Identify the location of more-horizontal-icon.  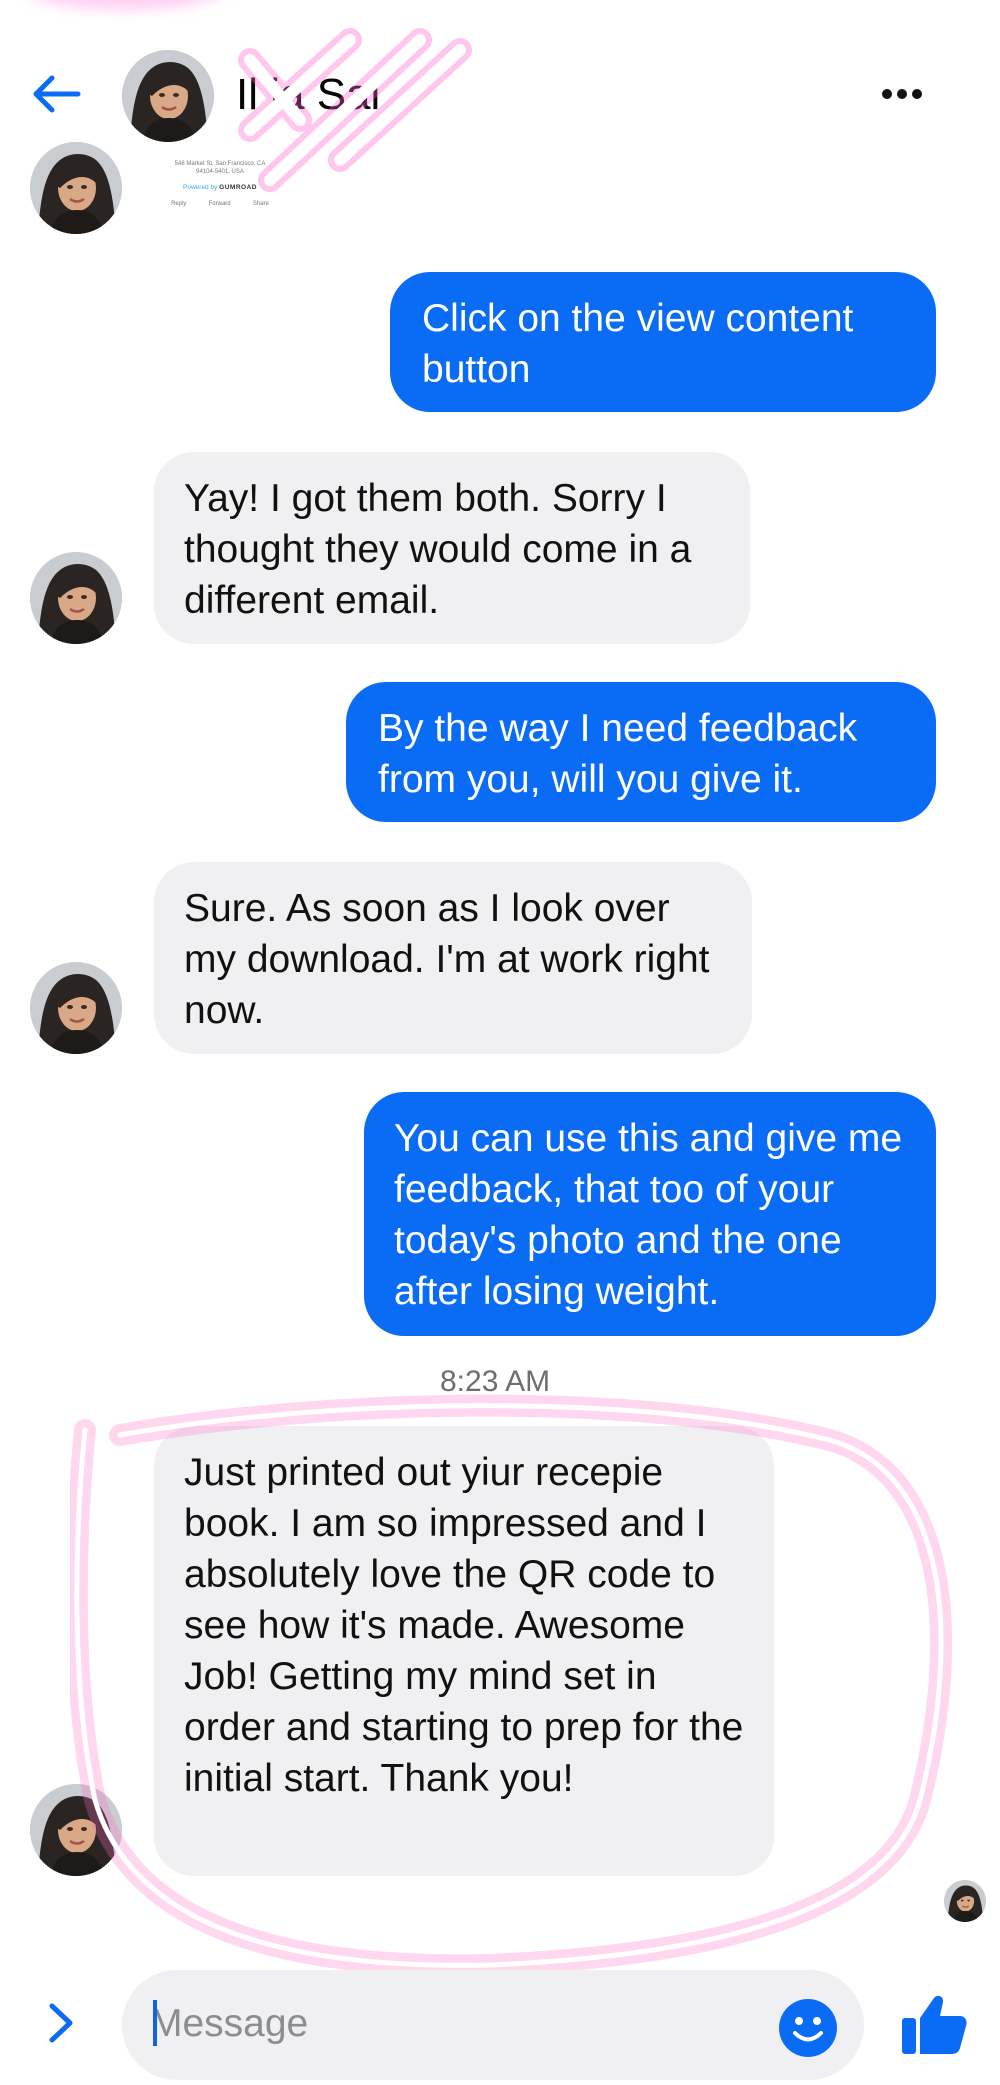
(902, 94).